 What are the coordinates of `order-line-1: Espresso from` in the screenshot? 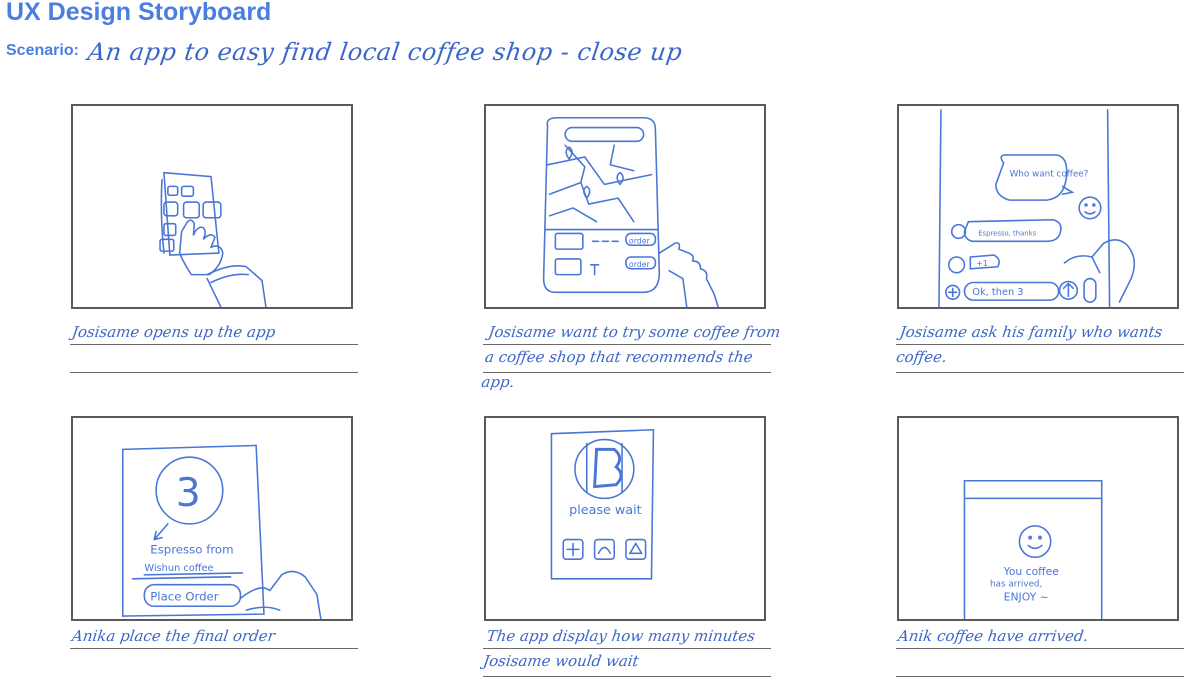 It's located at (191, 549).